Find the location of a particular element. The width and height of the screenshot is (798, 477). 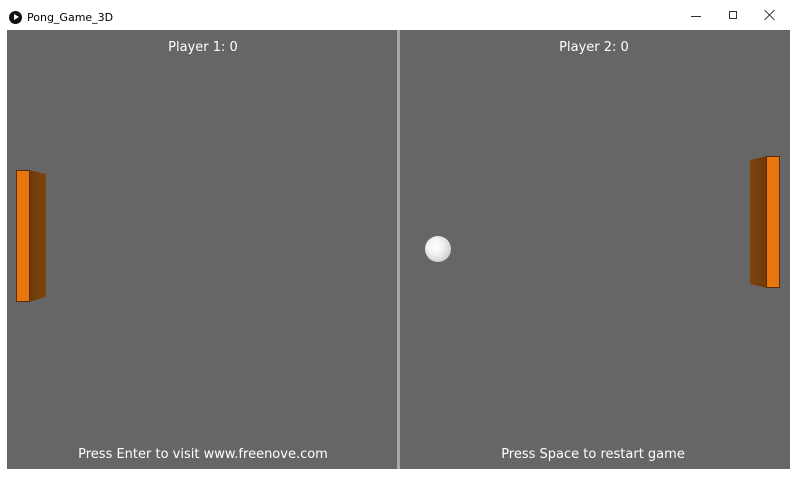

title-bar: Pong_Game_3D is located at coordinates (399, 15).